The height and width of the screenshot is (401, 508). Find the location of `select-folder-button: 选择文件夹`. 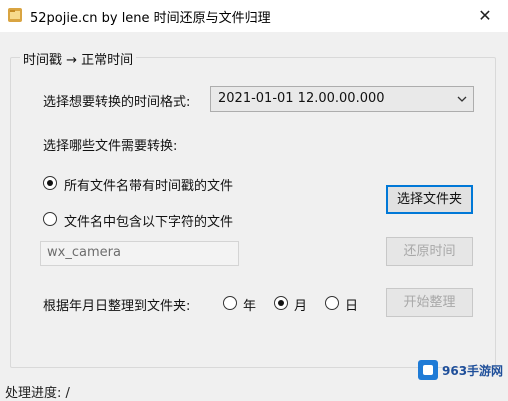

select-folder-button: 选择文件夹 is located at coordinates (429, 199).